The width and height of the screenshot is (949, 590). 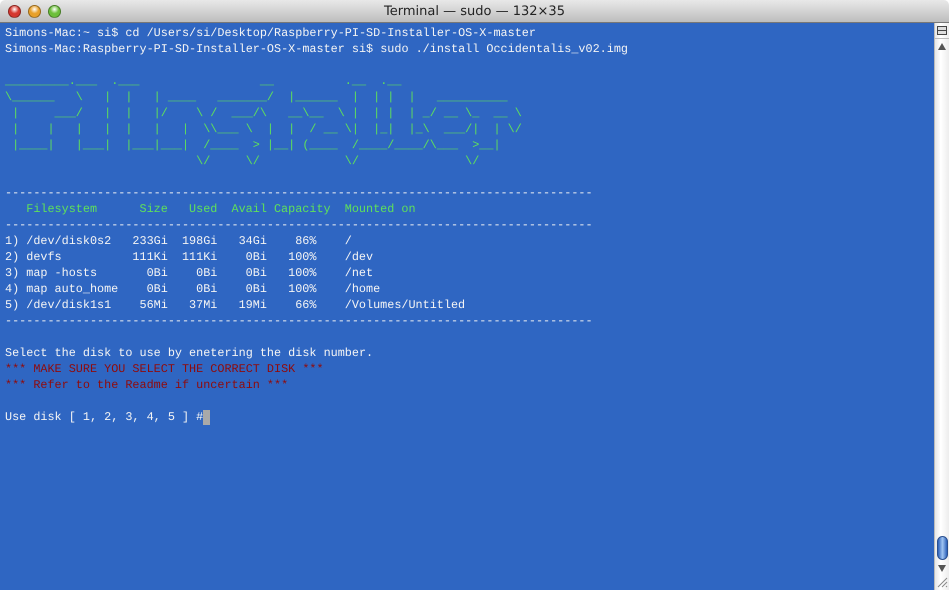 I want to click on row-number: 5), so click(x=12, y=305).